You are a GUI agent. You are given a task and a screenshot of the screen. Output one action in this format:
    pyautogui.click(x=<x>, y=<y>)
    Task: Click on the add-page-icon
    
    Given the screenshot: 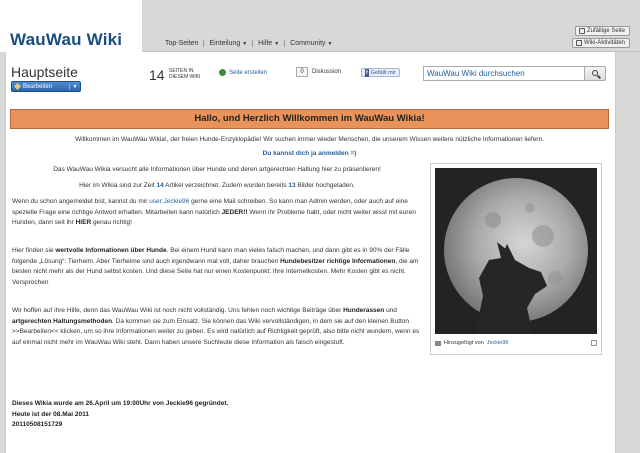 What is the action you would take?
    pyautogui.click(x=222, y=72)
    